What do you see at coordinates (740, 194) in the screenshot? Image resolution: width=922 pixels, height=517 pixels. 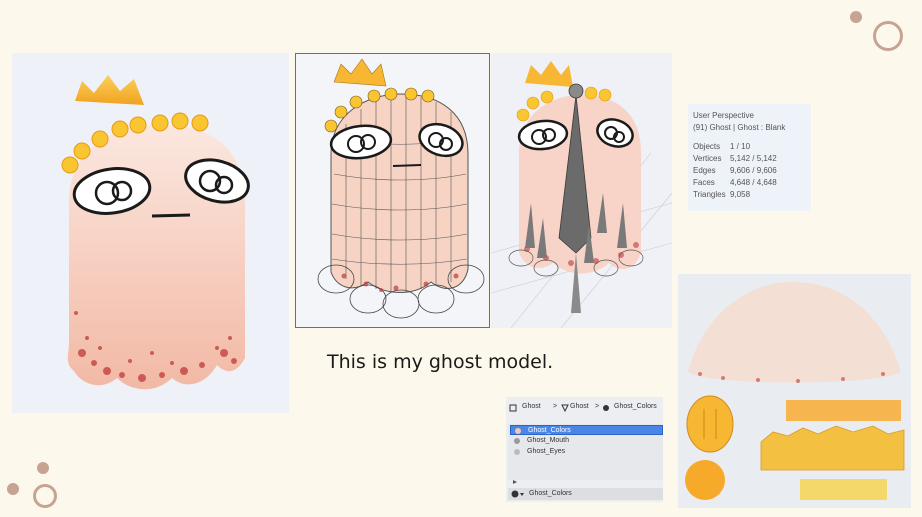 I see `stat-value: 9,058` at bounding box center [740, 194].